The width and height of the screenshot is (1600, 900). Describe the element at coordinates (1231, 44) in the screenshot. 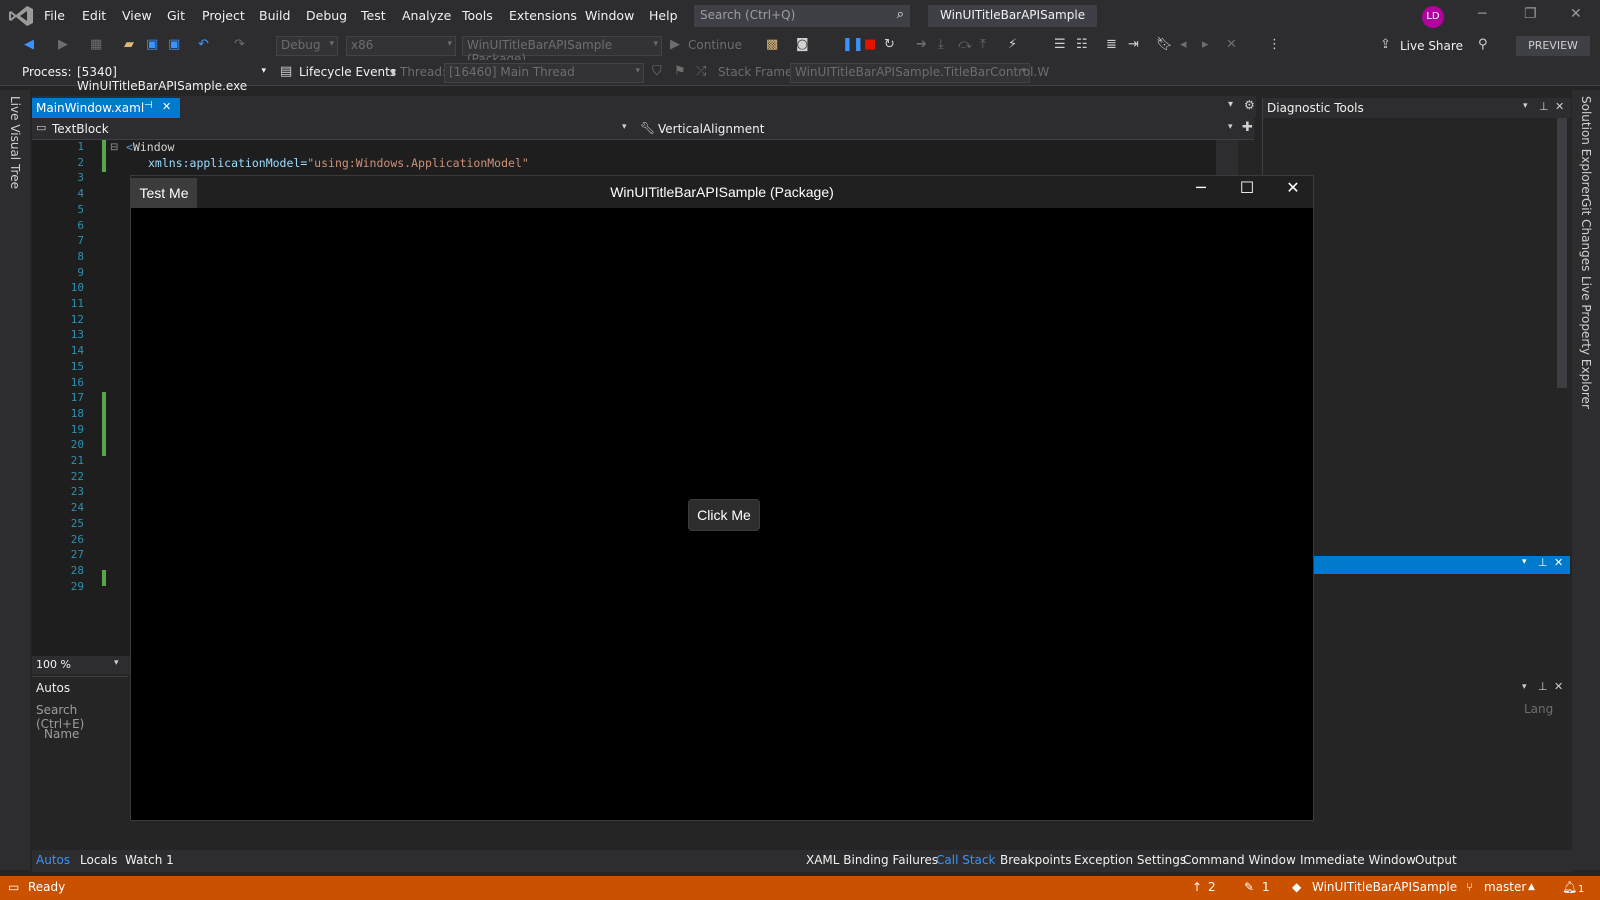

I see `clear-bookmarks-icon: ✕` at that location.